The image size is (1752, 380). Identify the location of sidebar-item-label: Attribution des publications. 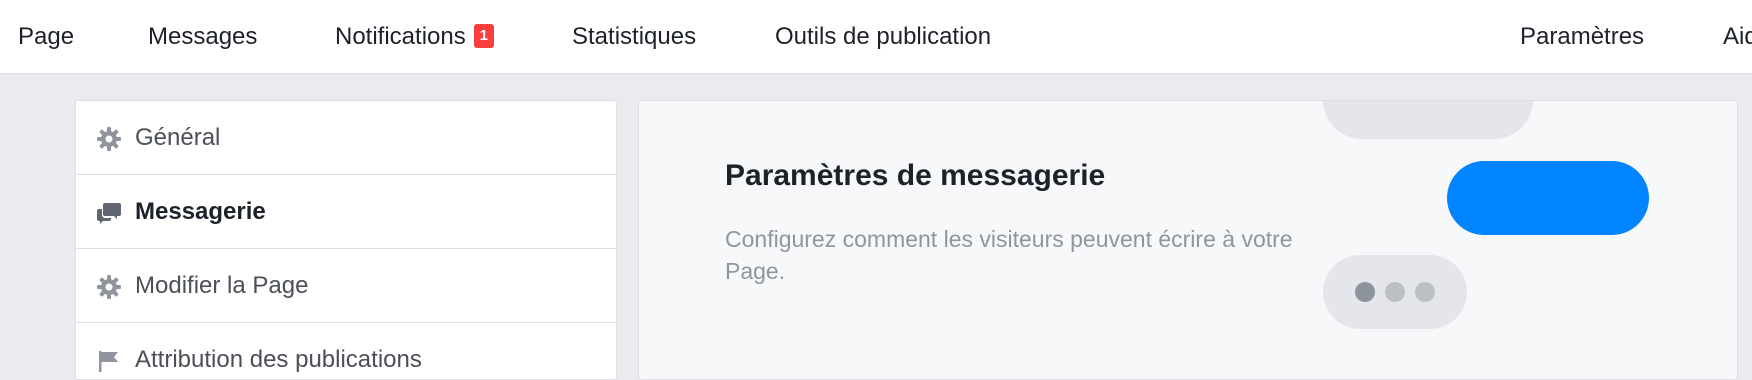
(278, 359).